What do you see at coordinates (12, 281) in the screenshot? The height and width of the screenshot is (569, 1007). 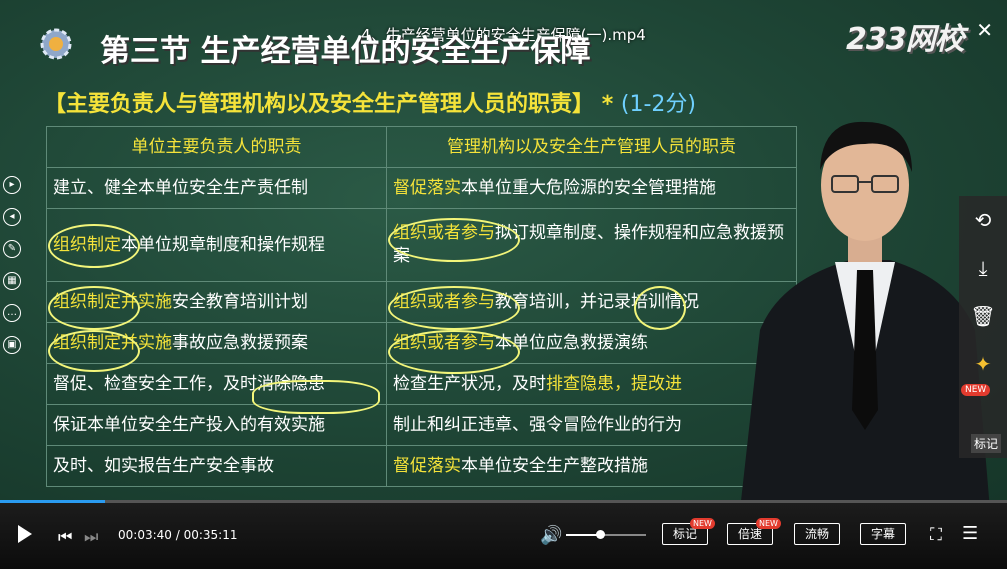 I see `edit-icon: ▦` at bounding box center [12, 281].